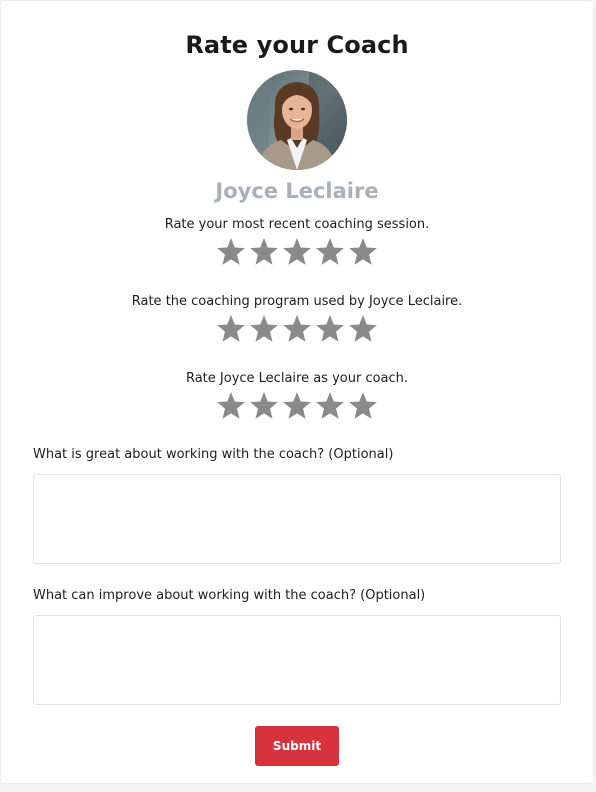 This screenshot has width=596, height=792. I want to click on rating-coach: Rate Joyce Leclaire as your coach., so click(297, 396).